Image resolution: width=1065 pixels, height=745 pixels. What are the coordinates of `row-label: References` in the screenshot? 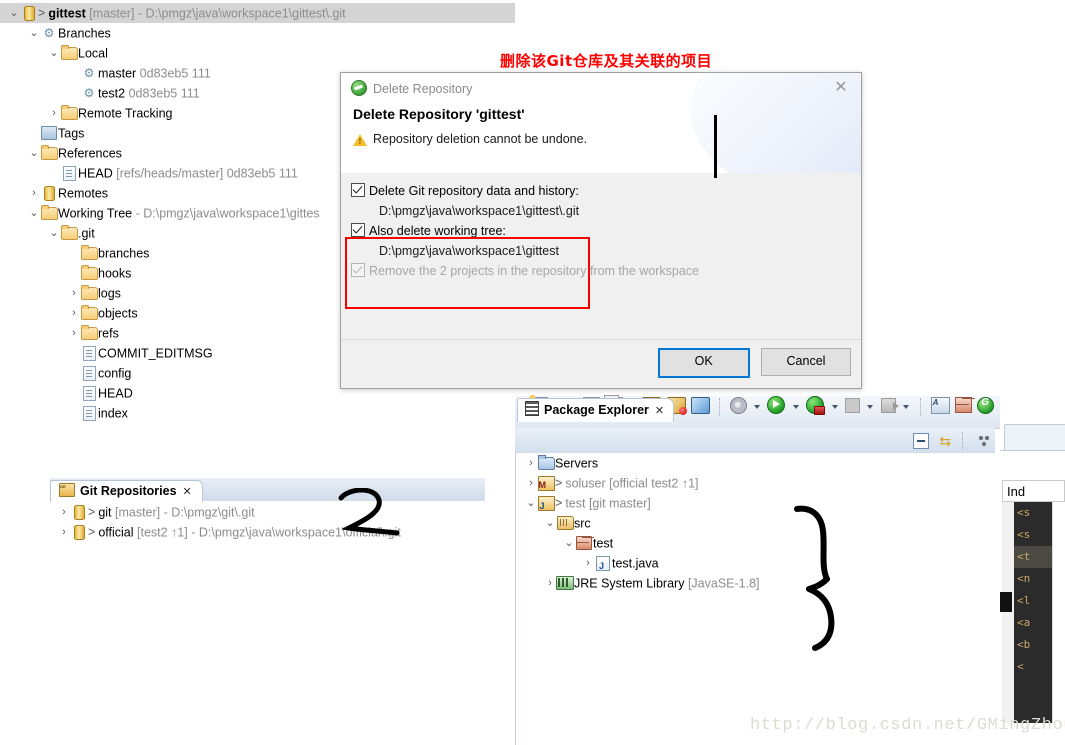 It's located at (90, 153).